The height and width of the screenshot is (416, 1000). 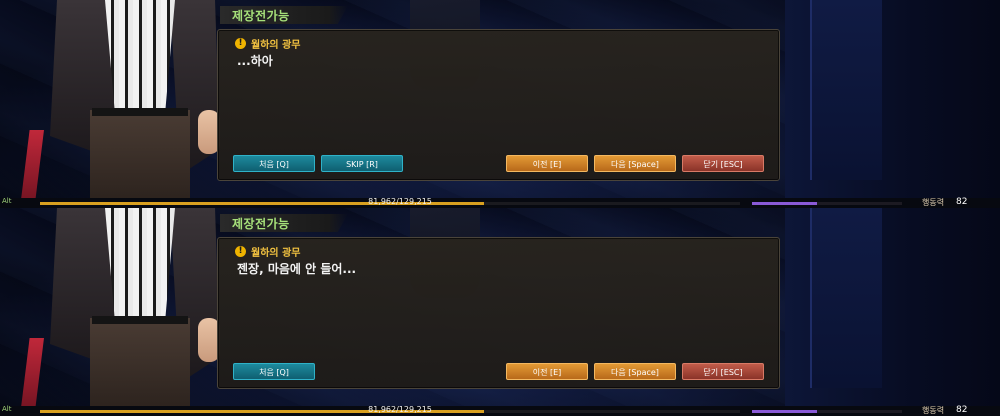 What do you see at coordinates (362, 163) in the screenshot?
I see `skip-button: SKIP [R]` at bounding box center [362, 163].